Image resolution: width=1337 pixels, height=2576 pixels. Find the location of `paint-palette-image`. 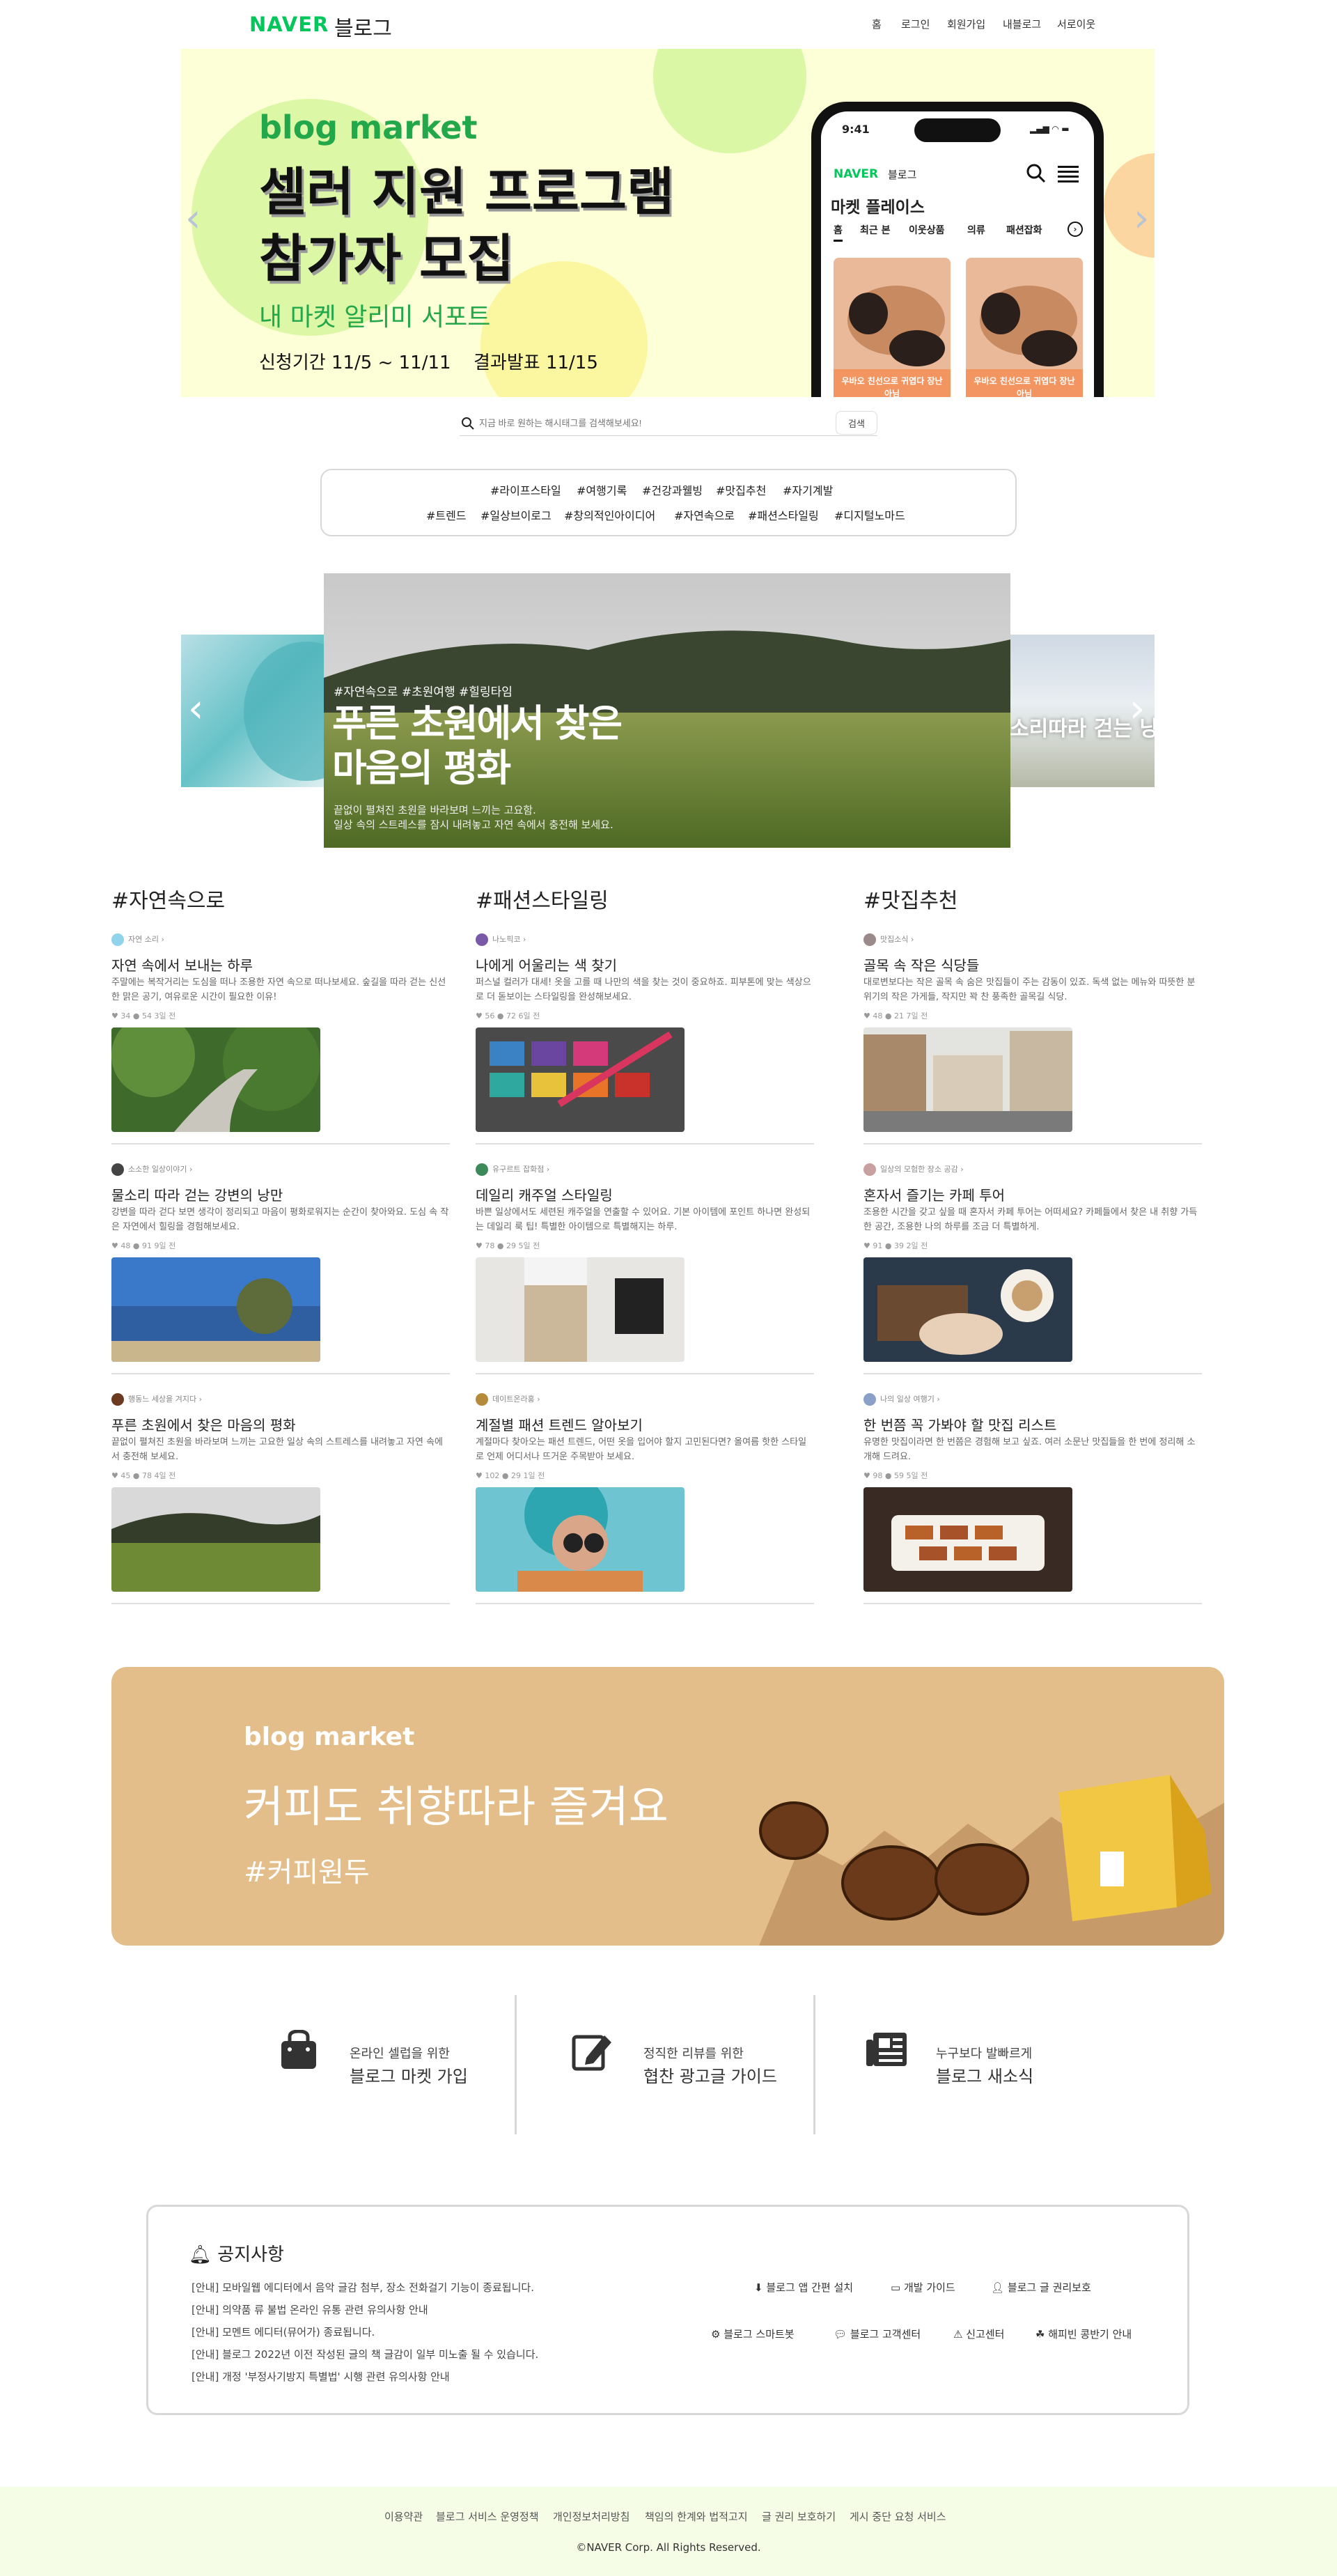

paint-palette-image is located at coordinates (581, 1079).